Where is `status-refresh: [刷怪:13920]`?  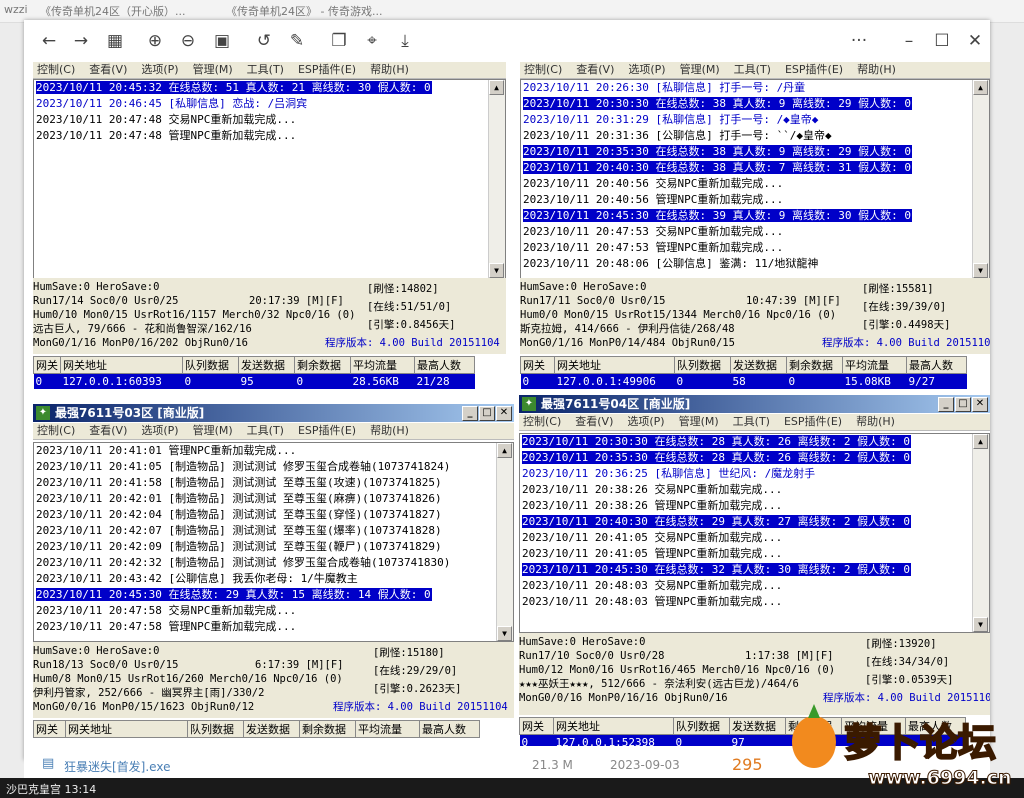
status-refresh: [刷怪:13920] is located at coordinates (901, 644).